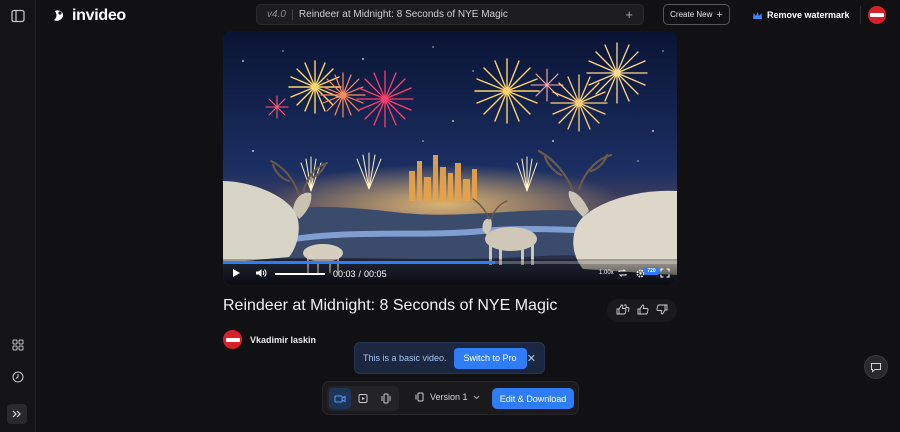 The width and height of the screenshot is (900, 432). Describe the element at coordinates (691, 14) in the screenshot. I see `create-new-label: Create New` at that location.